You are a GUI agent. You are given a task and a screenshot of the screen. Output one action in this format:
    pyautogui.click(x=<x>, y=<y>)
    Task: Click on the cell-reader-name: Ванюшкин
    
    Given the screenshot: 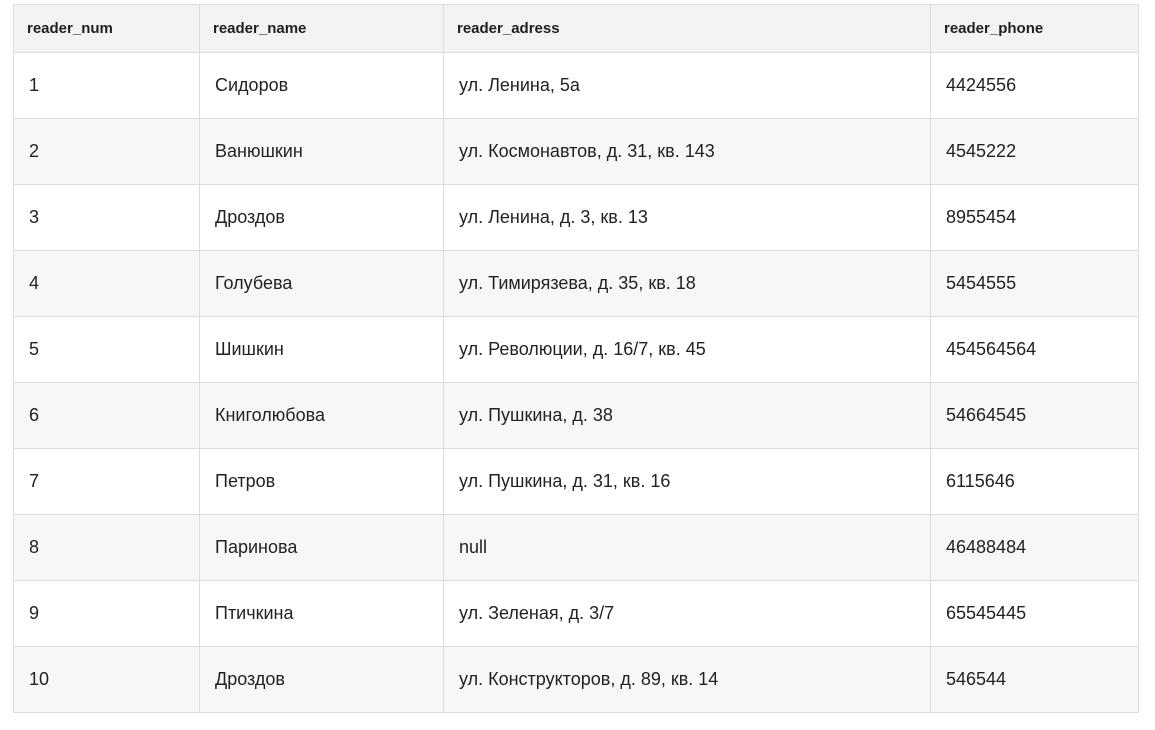 What is the action you would take?
    pyautogui.click(x=321, y=151)
    